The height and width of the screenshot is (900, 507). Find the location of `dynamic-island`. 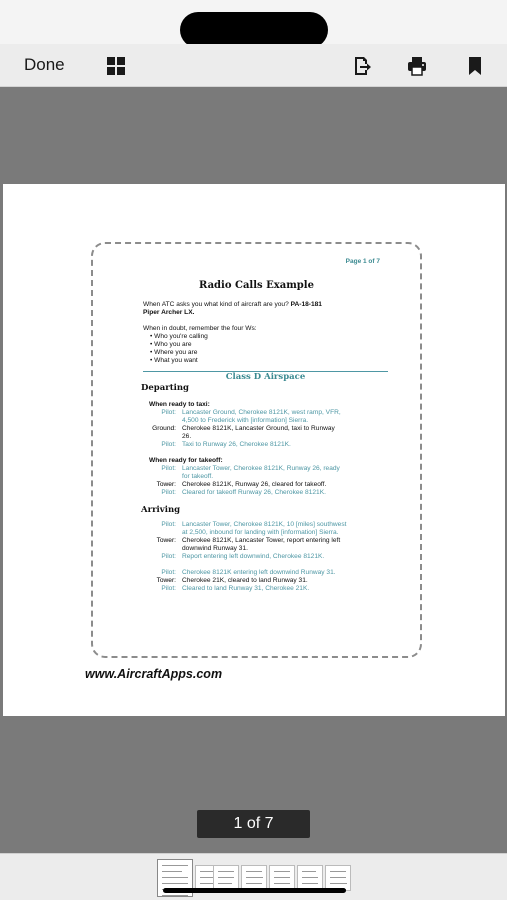

dynamic-island is located at coordinates (254, 30).